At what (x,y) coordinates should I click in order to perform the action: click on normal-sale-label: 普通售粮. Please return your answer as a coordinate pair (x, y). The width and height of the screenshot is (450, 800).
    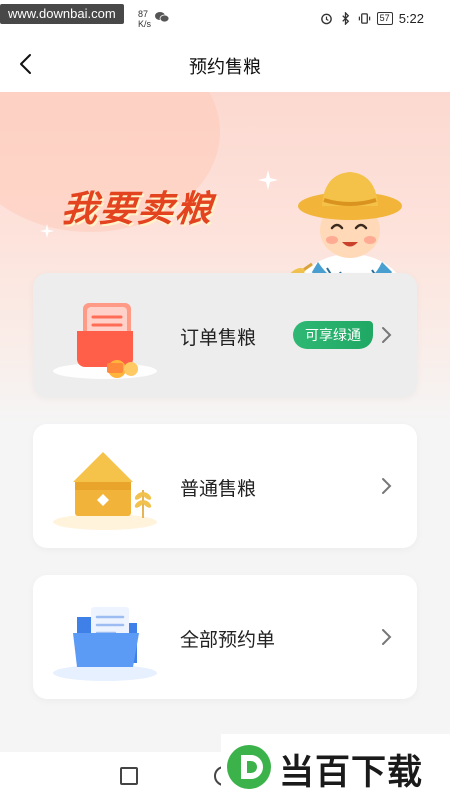
    Looking at the image, I should click on (218, 489).